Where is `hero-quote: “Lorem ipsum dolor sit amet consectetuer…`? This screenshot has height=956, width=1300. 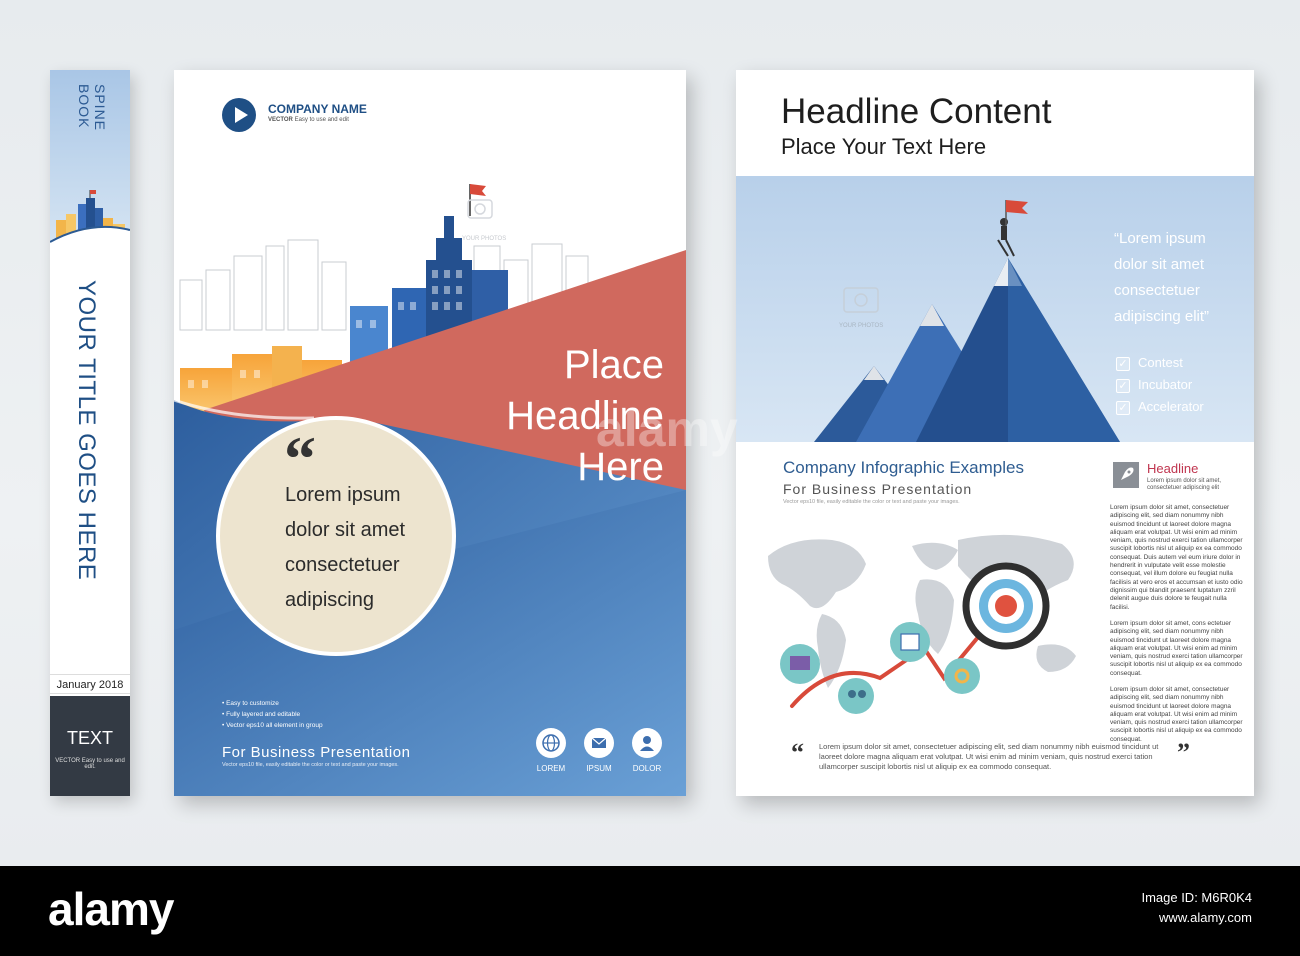
hero-quote: “Lorem ipsum dolor sit amet consectetuer… is located at coordinates (1162, 277).